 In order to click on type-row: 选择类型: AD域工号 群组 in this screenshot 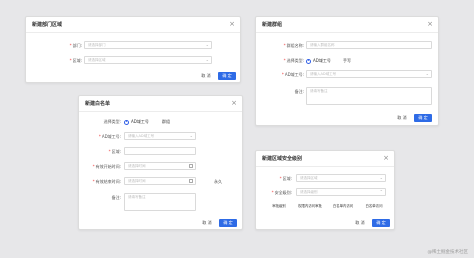, I will do `click(161, 121)`.